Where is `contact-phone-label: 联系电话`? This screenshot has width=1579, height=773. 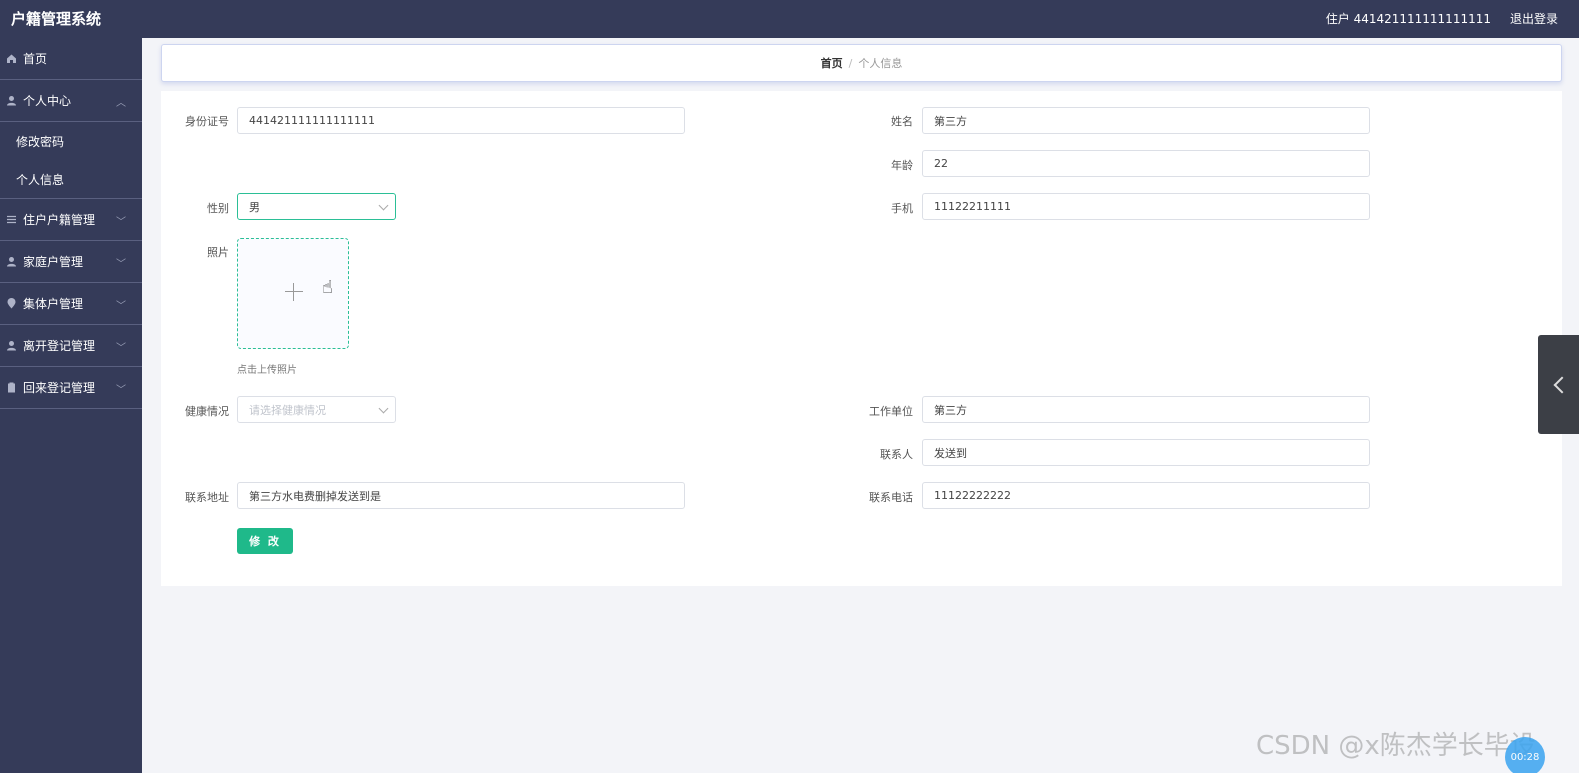
contact-phone-label: 联系电话 is located at coordinates (891, 497).